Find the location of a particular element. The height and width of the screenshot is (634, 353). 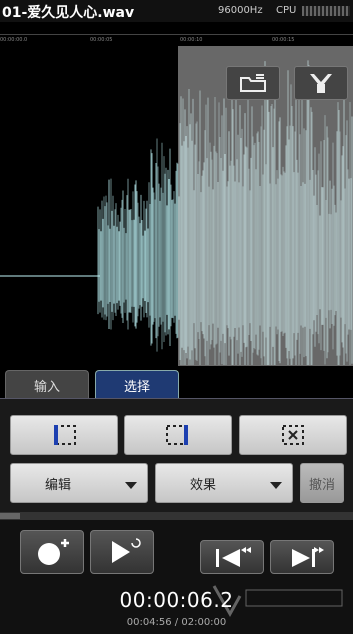

skip-end-button is located at coordinates (302, 557).